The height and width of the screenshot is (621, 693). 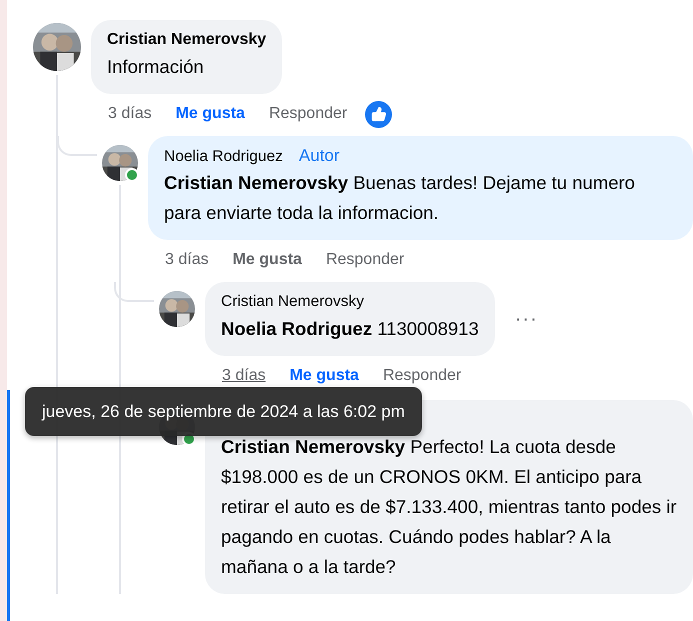 I want to click on author-label: Autor, so click(x=319, y=156).